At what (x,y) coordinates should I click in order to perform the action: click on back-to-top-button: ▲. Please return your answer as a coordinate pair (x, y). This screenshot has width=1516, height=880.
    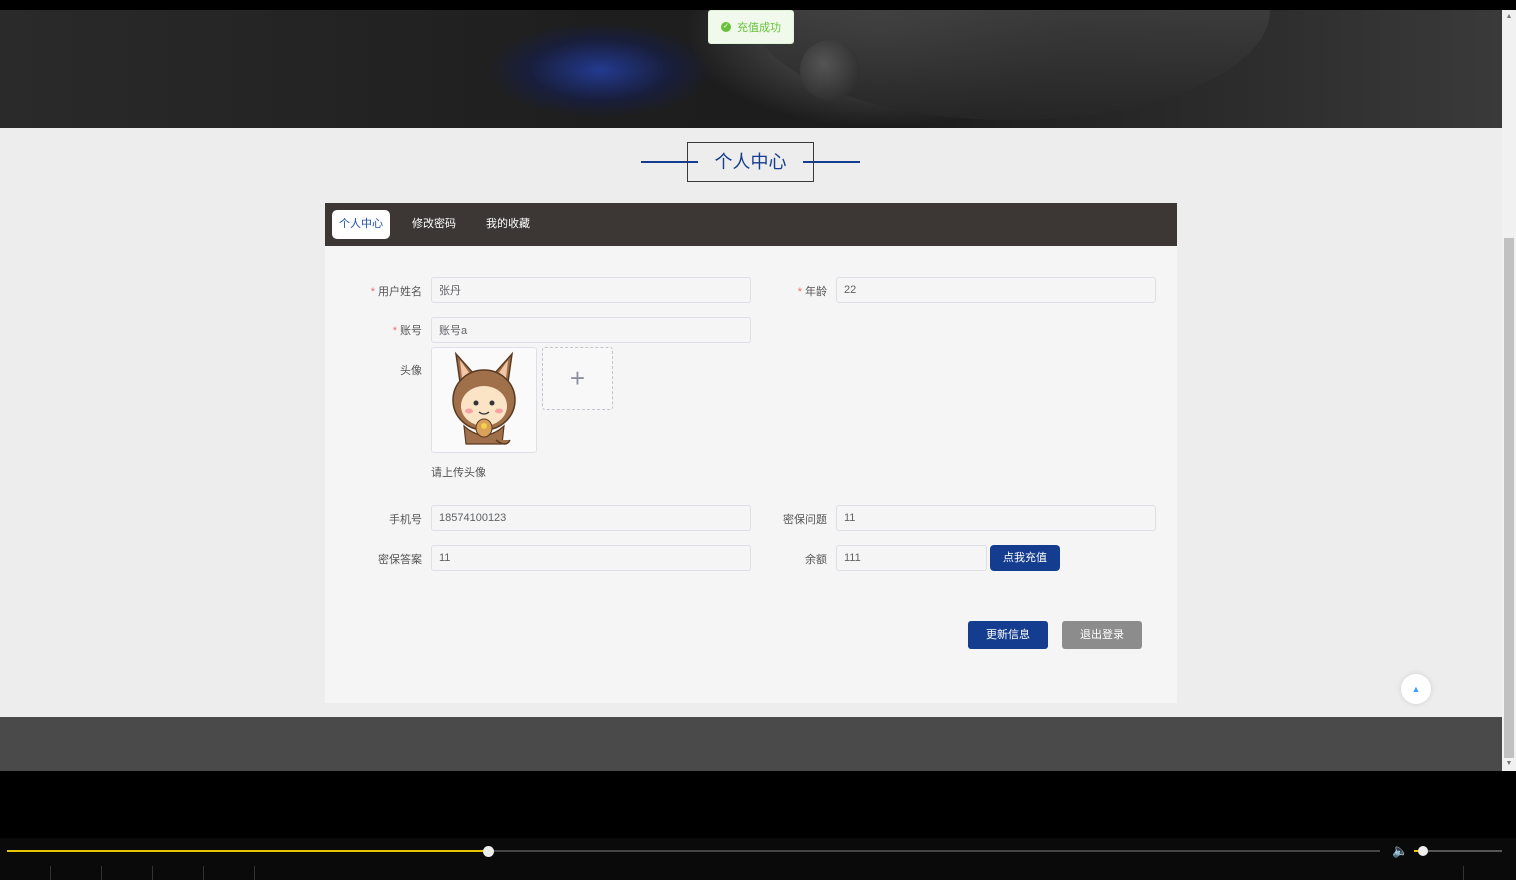
    Looking at the image, I should click on (1416, 689).